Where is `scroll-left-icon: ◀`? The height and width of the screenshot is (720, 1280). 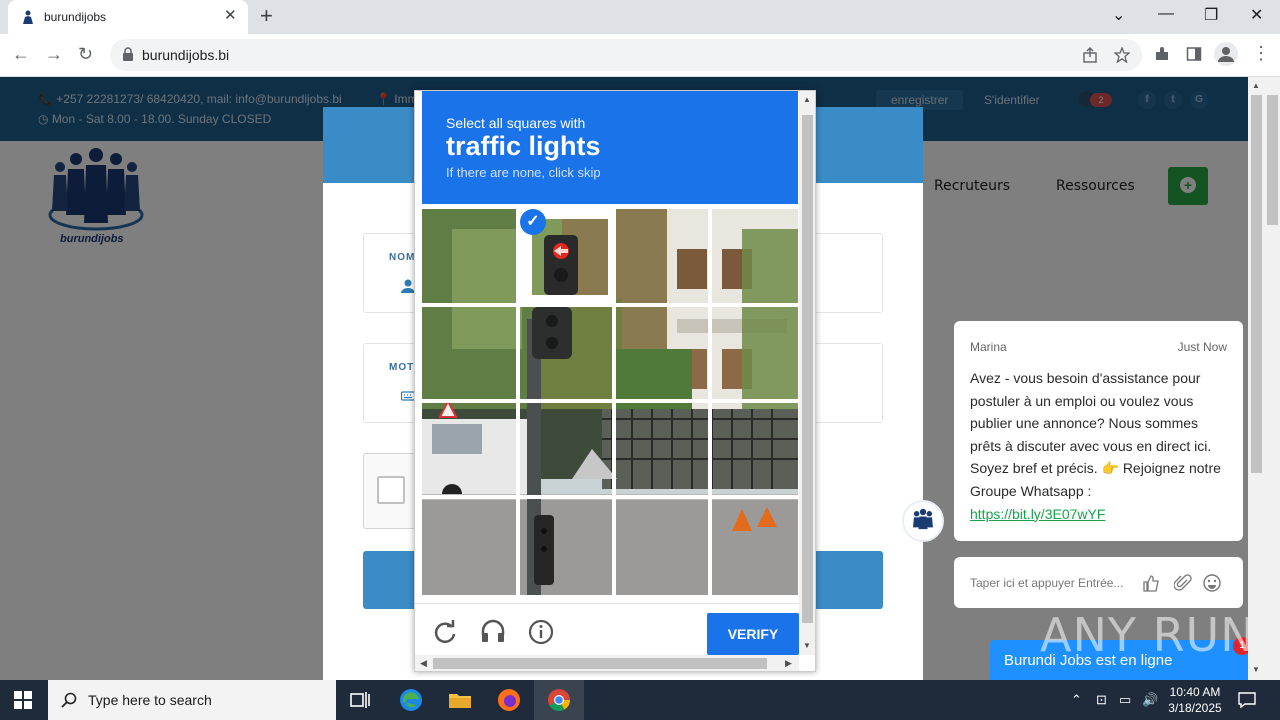 scroll-left-icon: ◀ is located at coordinates (423, 663).